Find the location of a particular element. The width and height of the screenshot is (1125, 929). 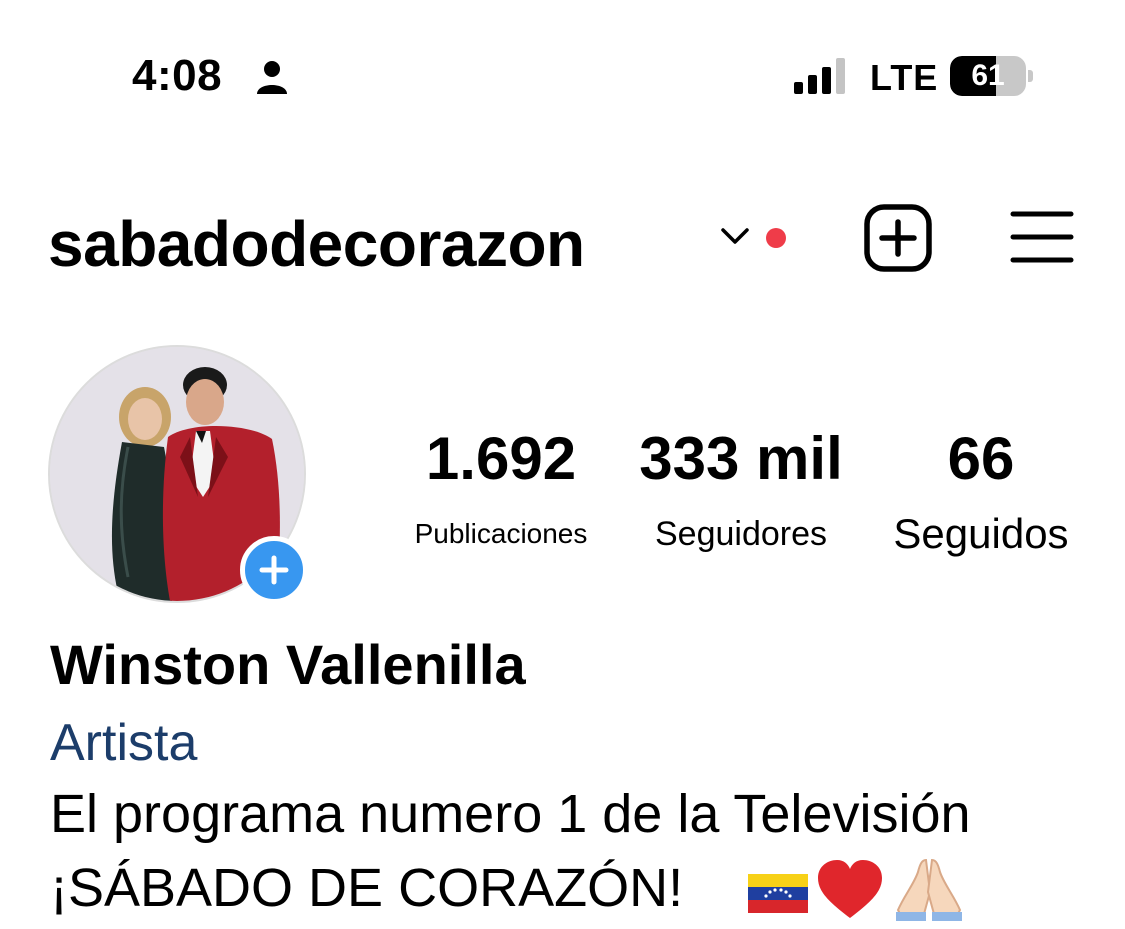

followers-count: 333 mil is located at coordinates (741, 459).